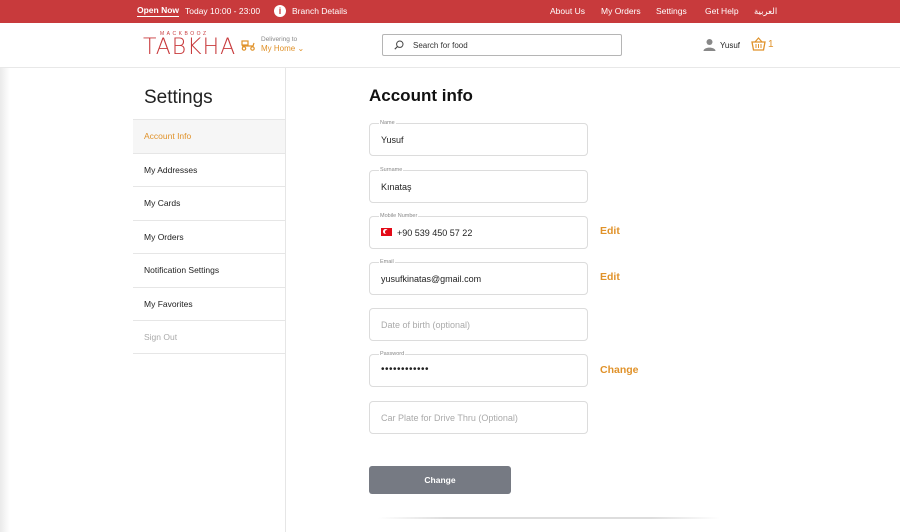 The width and height of the screenshot is (900, 532). Describe the element at coordinates (513, 45) in the screenshot. I see `search-input` at that location.